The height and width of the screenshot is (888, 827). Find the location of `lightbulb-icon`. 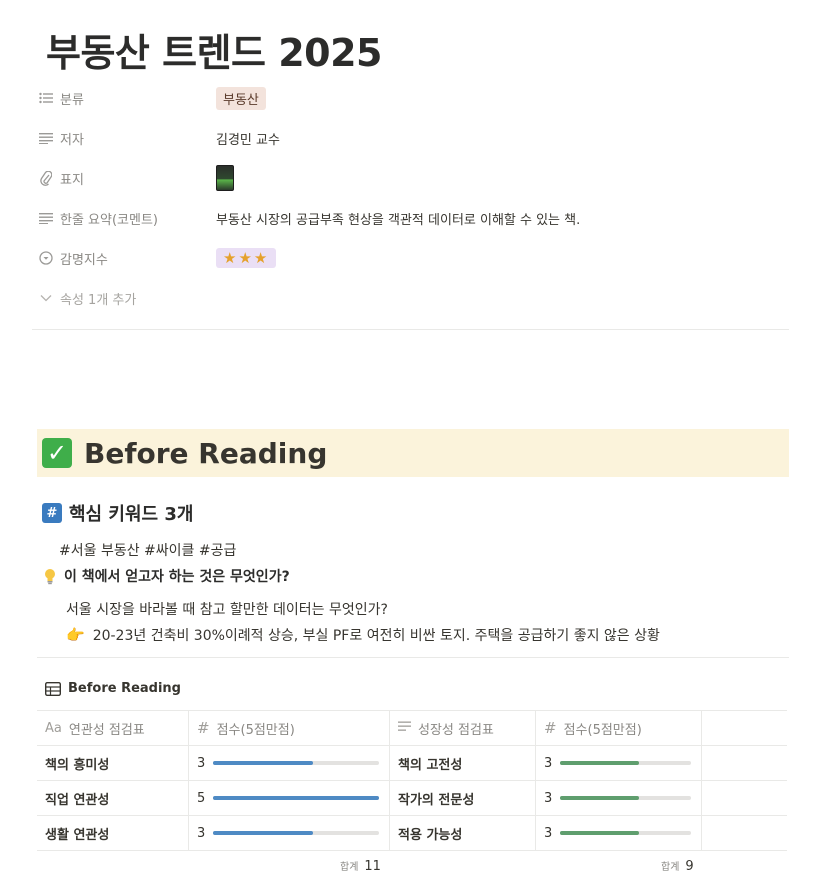

lightbulb-icon is located at coordinates (50, 576).